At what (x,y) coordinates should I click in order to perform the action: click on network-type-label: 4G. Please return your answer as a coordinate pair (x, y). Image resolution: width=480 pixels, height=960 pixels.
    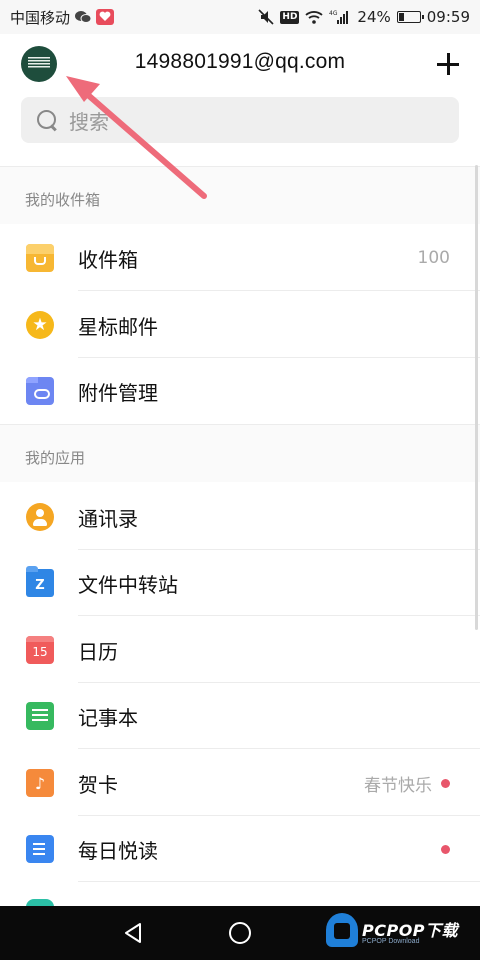
    Looking at the image, I should click on (333, 13).